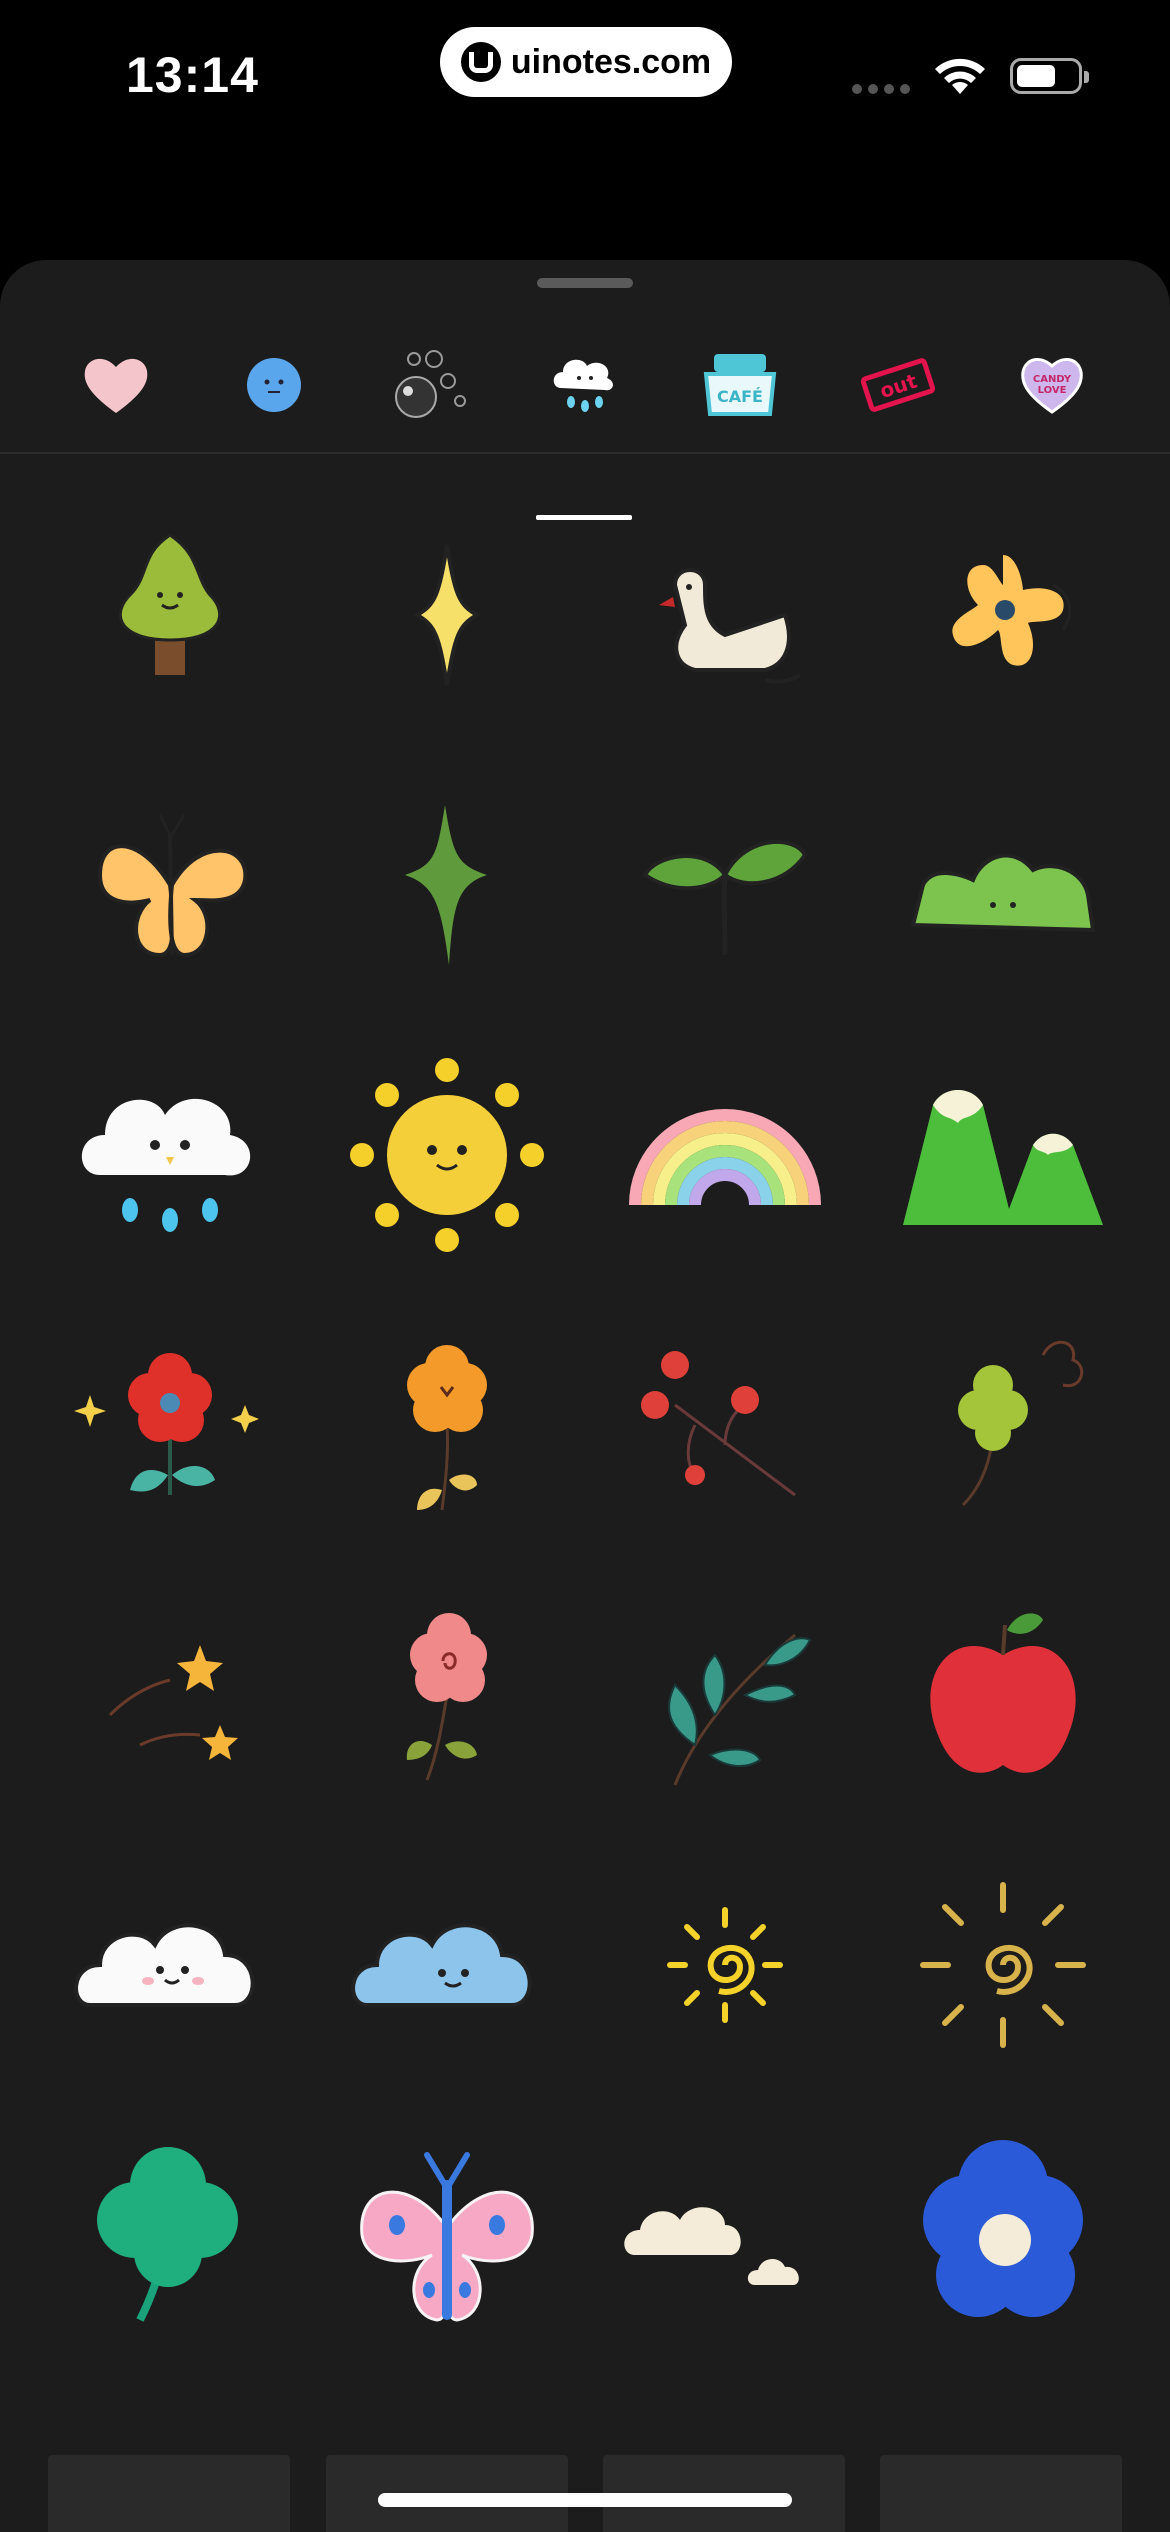 This screenshot has width=1170, height=2532. Describe the element at coordinates (170, 885) in the screenshot. I see `butterfly-sticker` at that location.